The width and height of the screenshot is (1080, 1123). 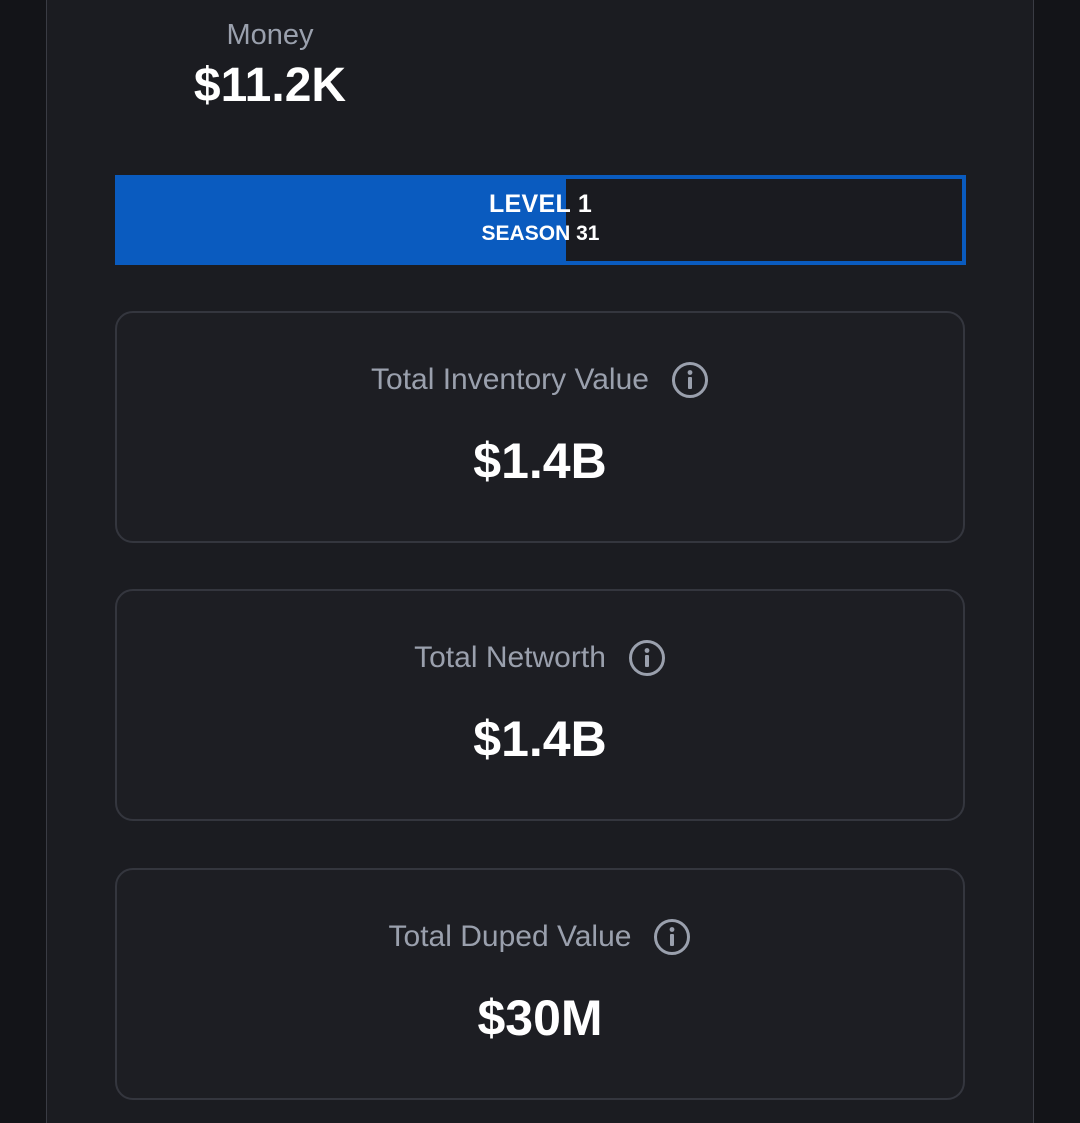 What do you see at coordinates (540, 233) in the screenshot?
I see `season-label: SEASON 31` at bounding box center [540, 233].